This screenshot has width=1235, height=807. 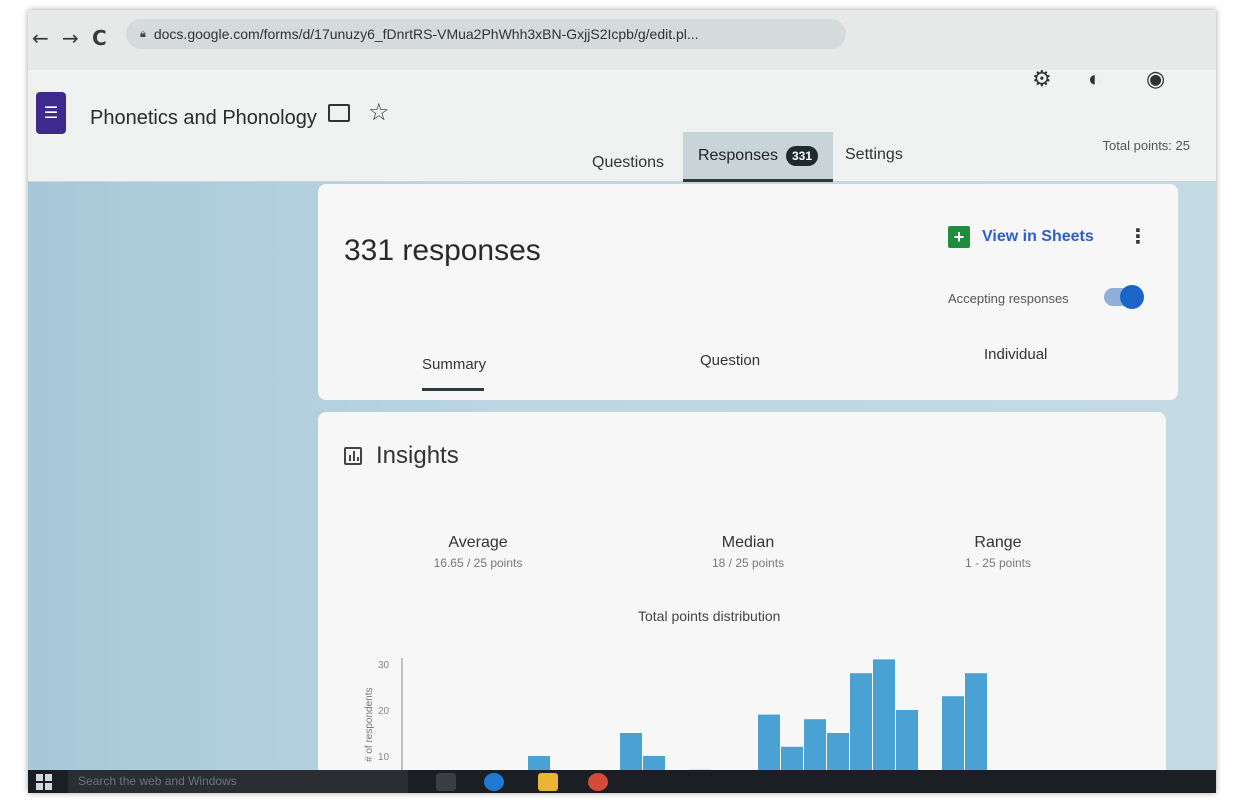 I want to click on insights-heading: Insights, so click(x=401, y=456).